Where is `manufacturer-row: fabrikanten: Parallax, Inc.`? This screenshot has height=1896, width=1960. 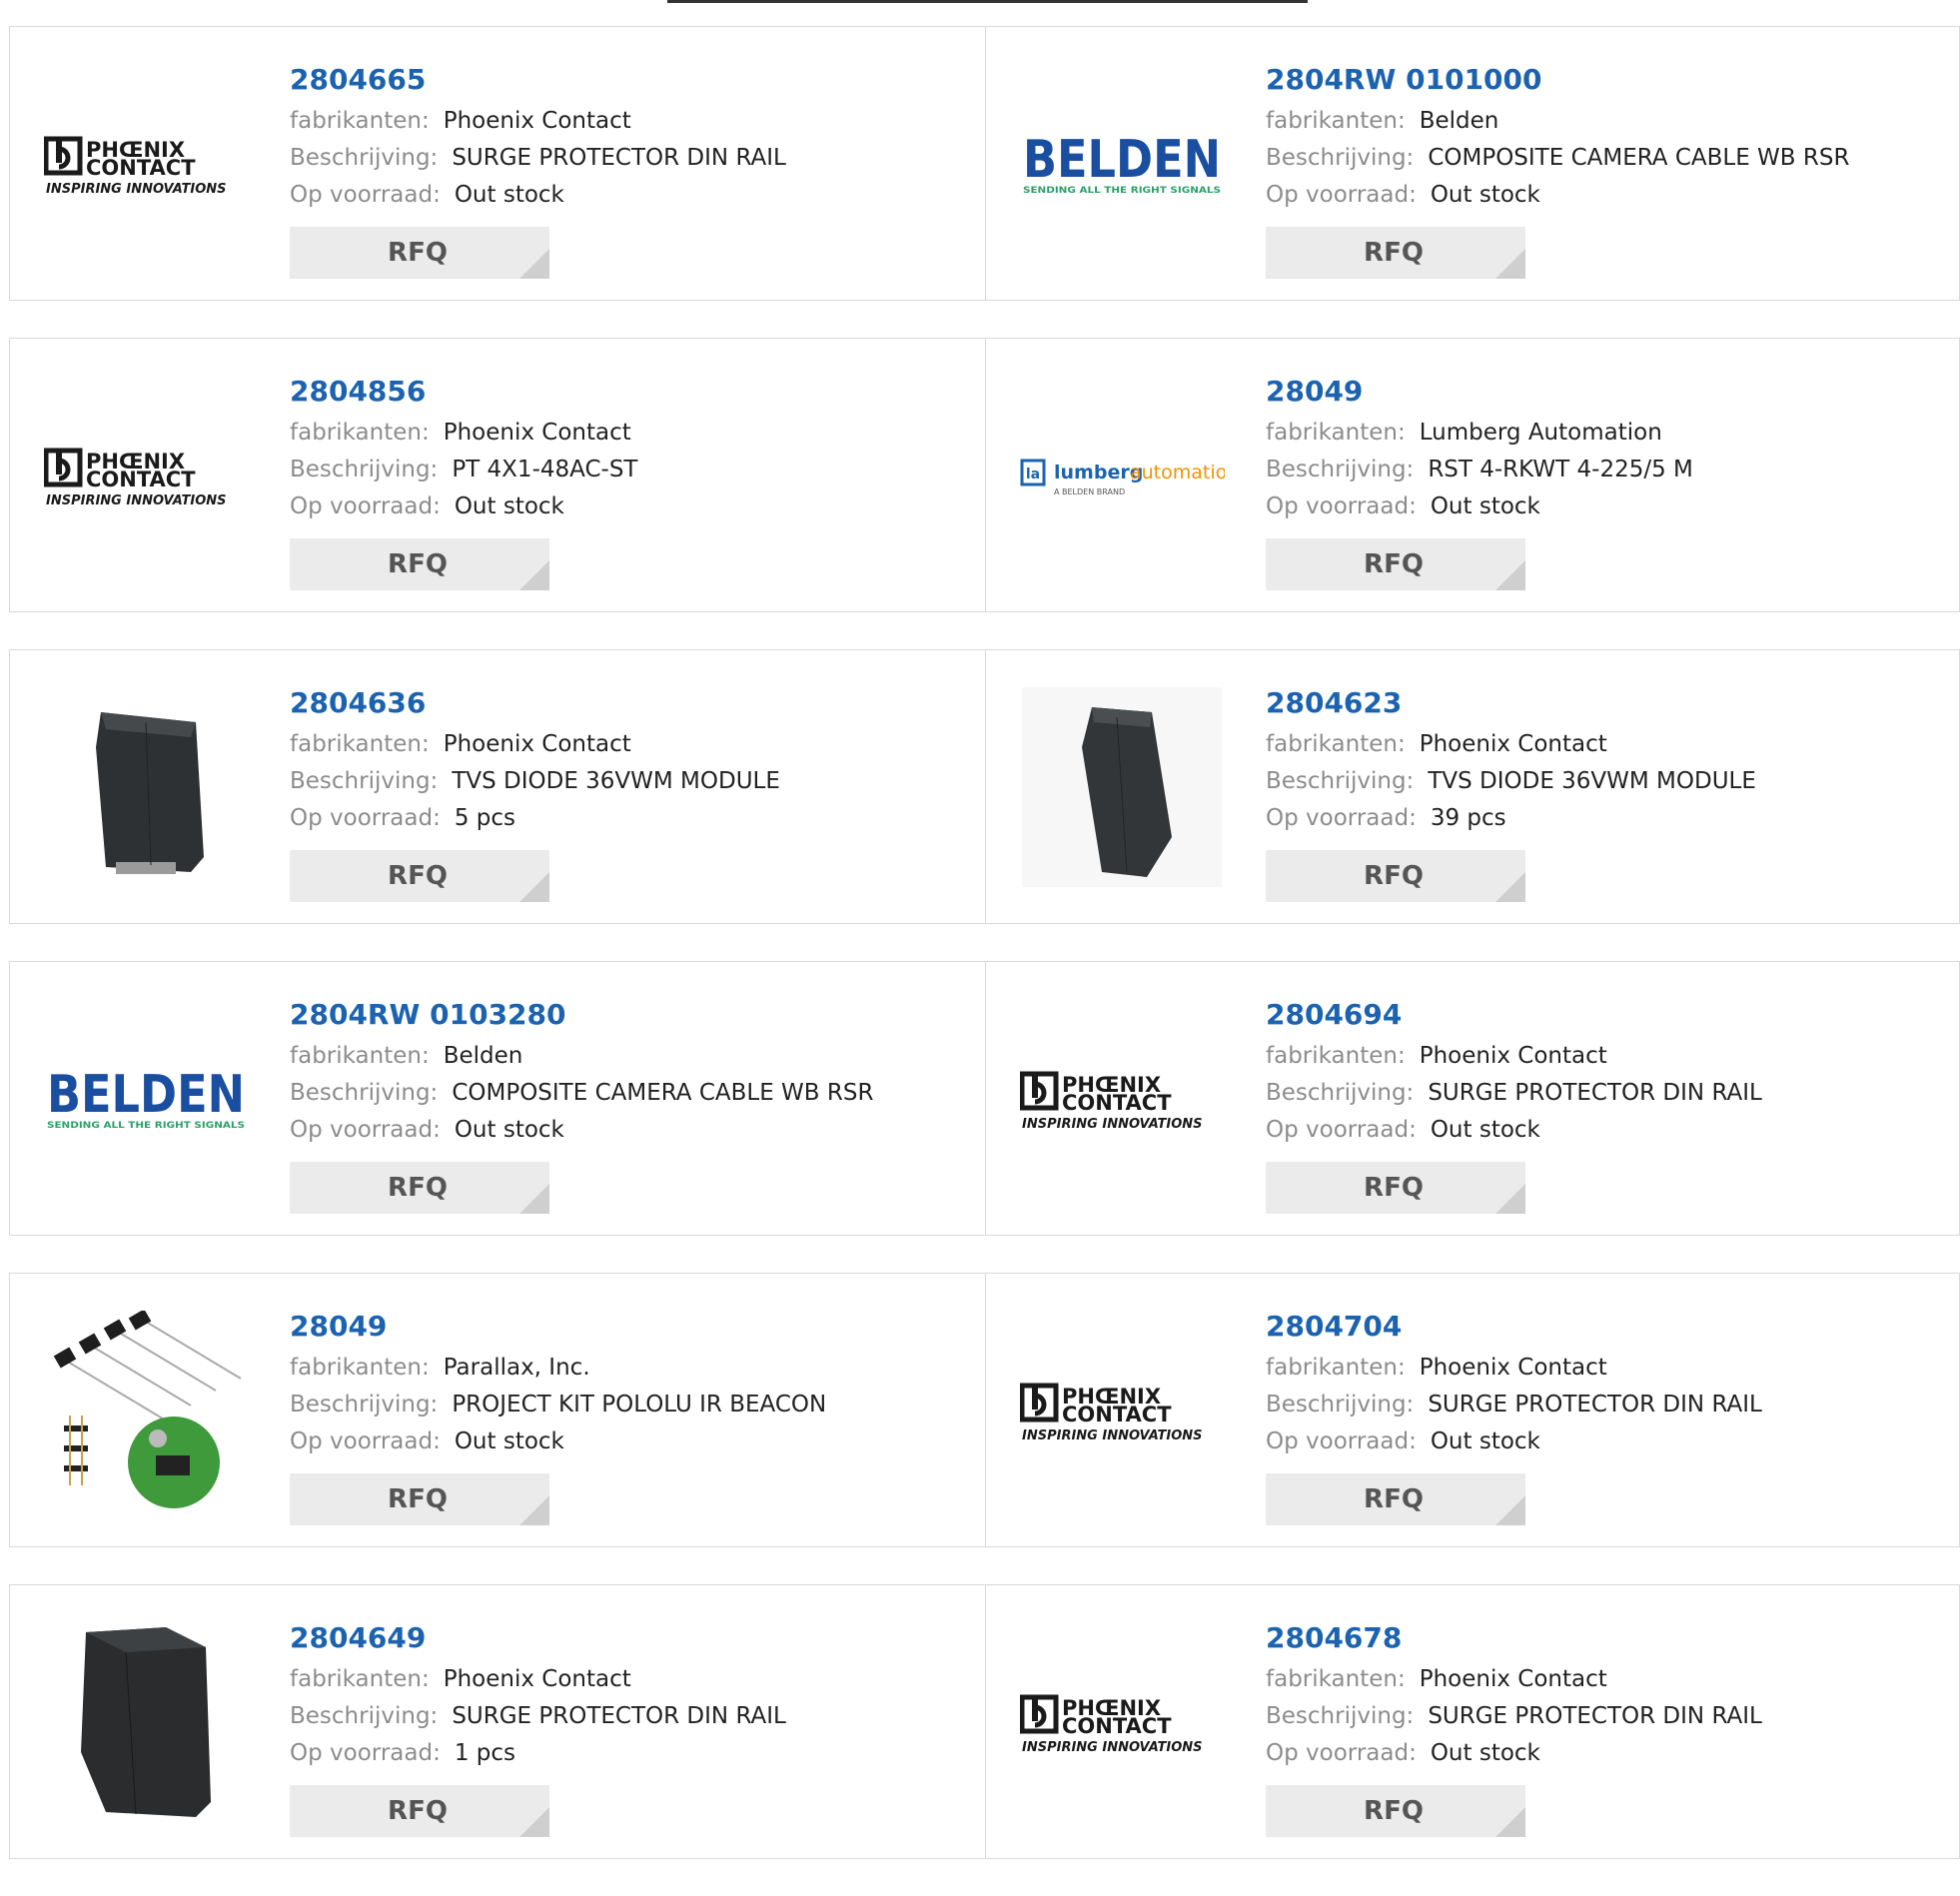 manufacturer-row: fabrikanten: Parallax, Inc. is located at coordinates (558, 1368).